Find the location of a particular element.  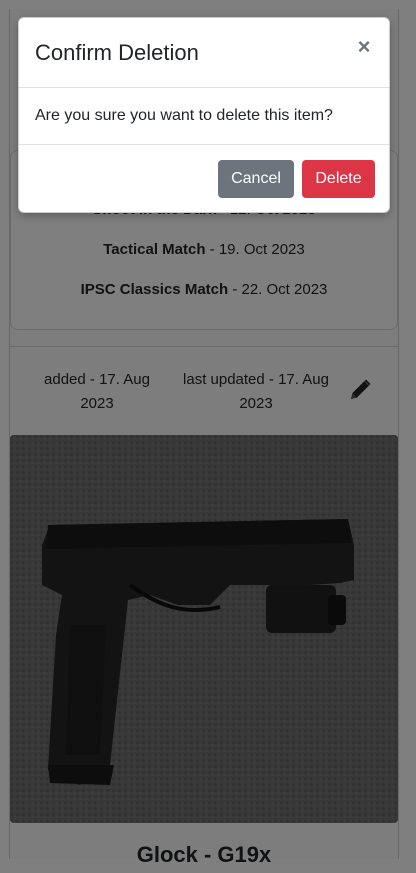

delete-button: Delete is located at coordinates (338, 179).